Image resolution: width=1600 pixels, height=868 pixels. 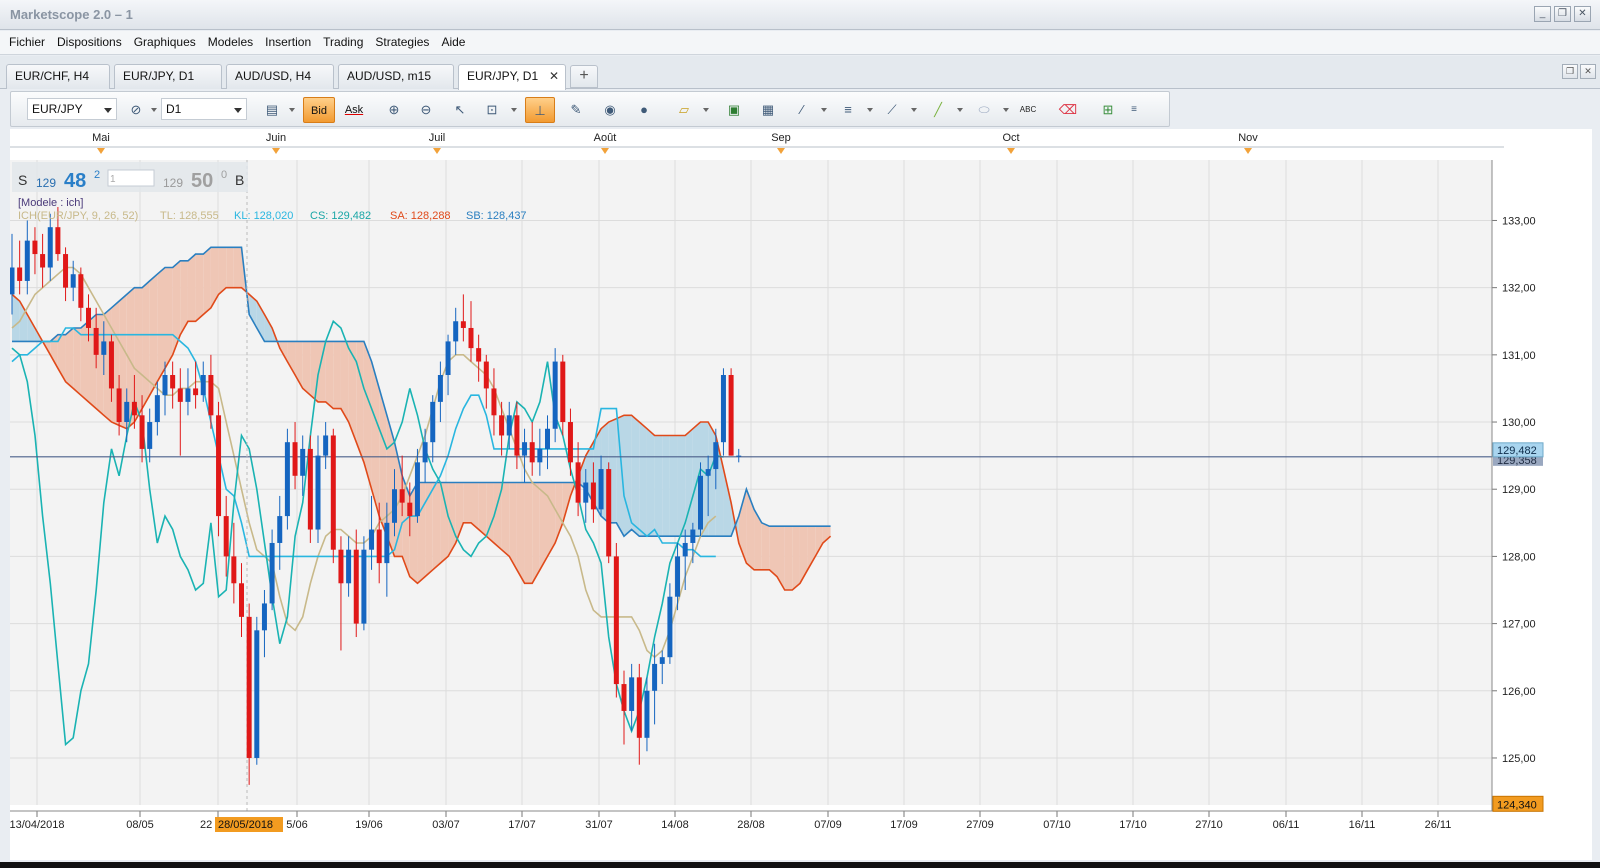 I want to click on x-tick-label: 17/10, so click(x=1133, y=825).